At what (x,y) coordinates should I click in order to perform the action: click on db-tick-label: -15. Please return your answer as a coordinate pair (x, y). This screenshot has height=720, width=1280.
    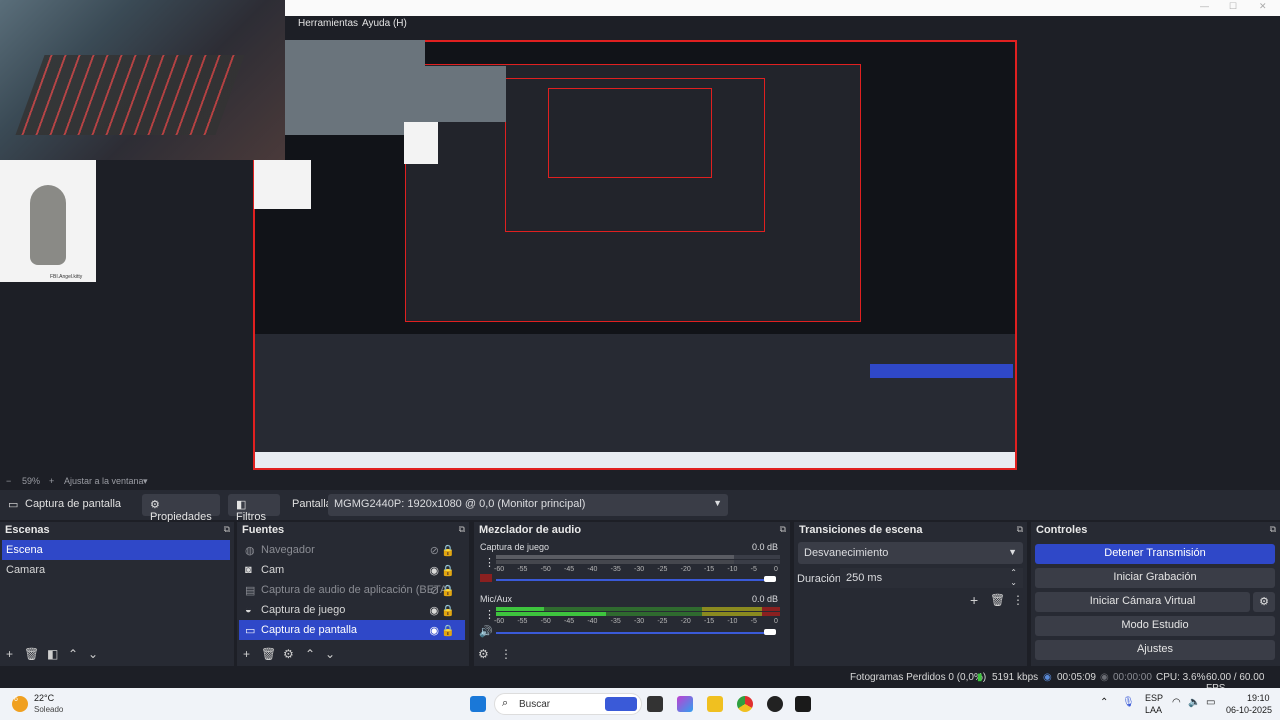
    Looking at the image, I should click on (709, 569).